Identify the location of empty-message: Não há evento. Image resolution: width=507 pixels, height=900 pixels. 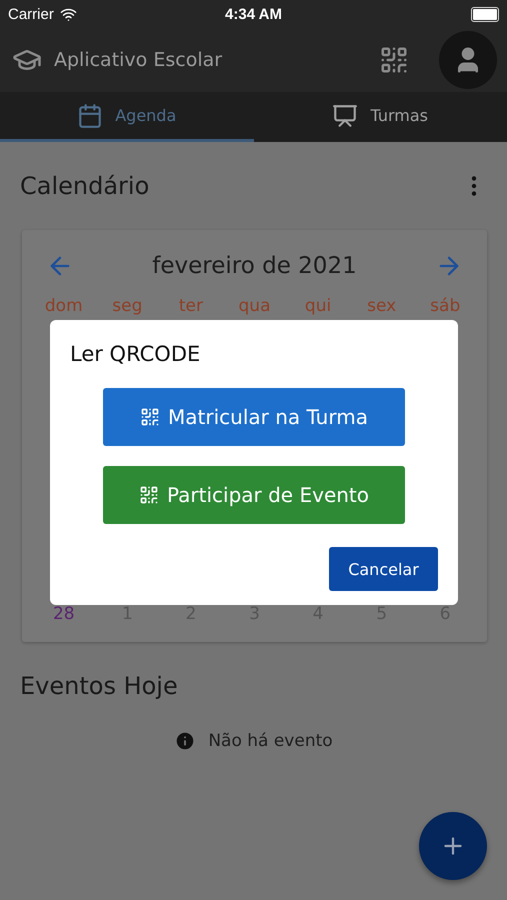
(270, 741).